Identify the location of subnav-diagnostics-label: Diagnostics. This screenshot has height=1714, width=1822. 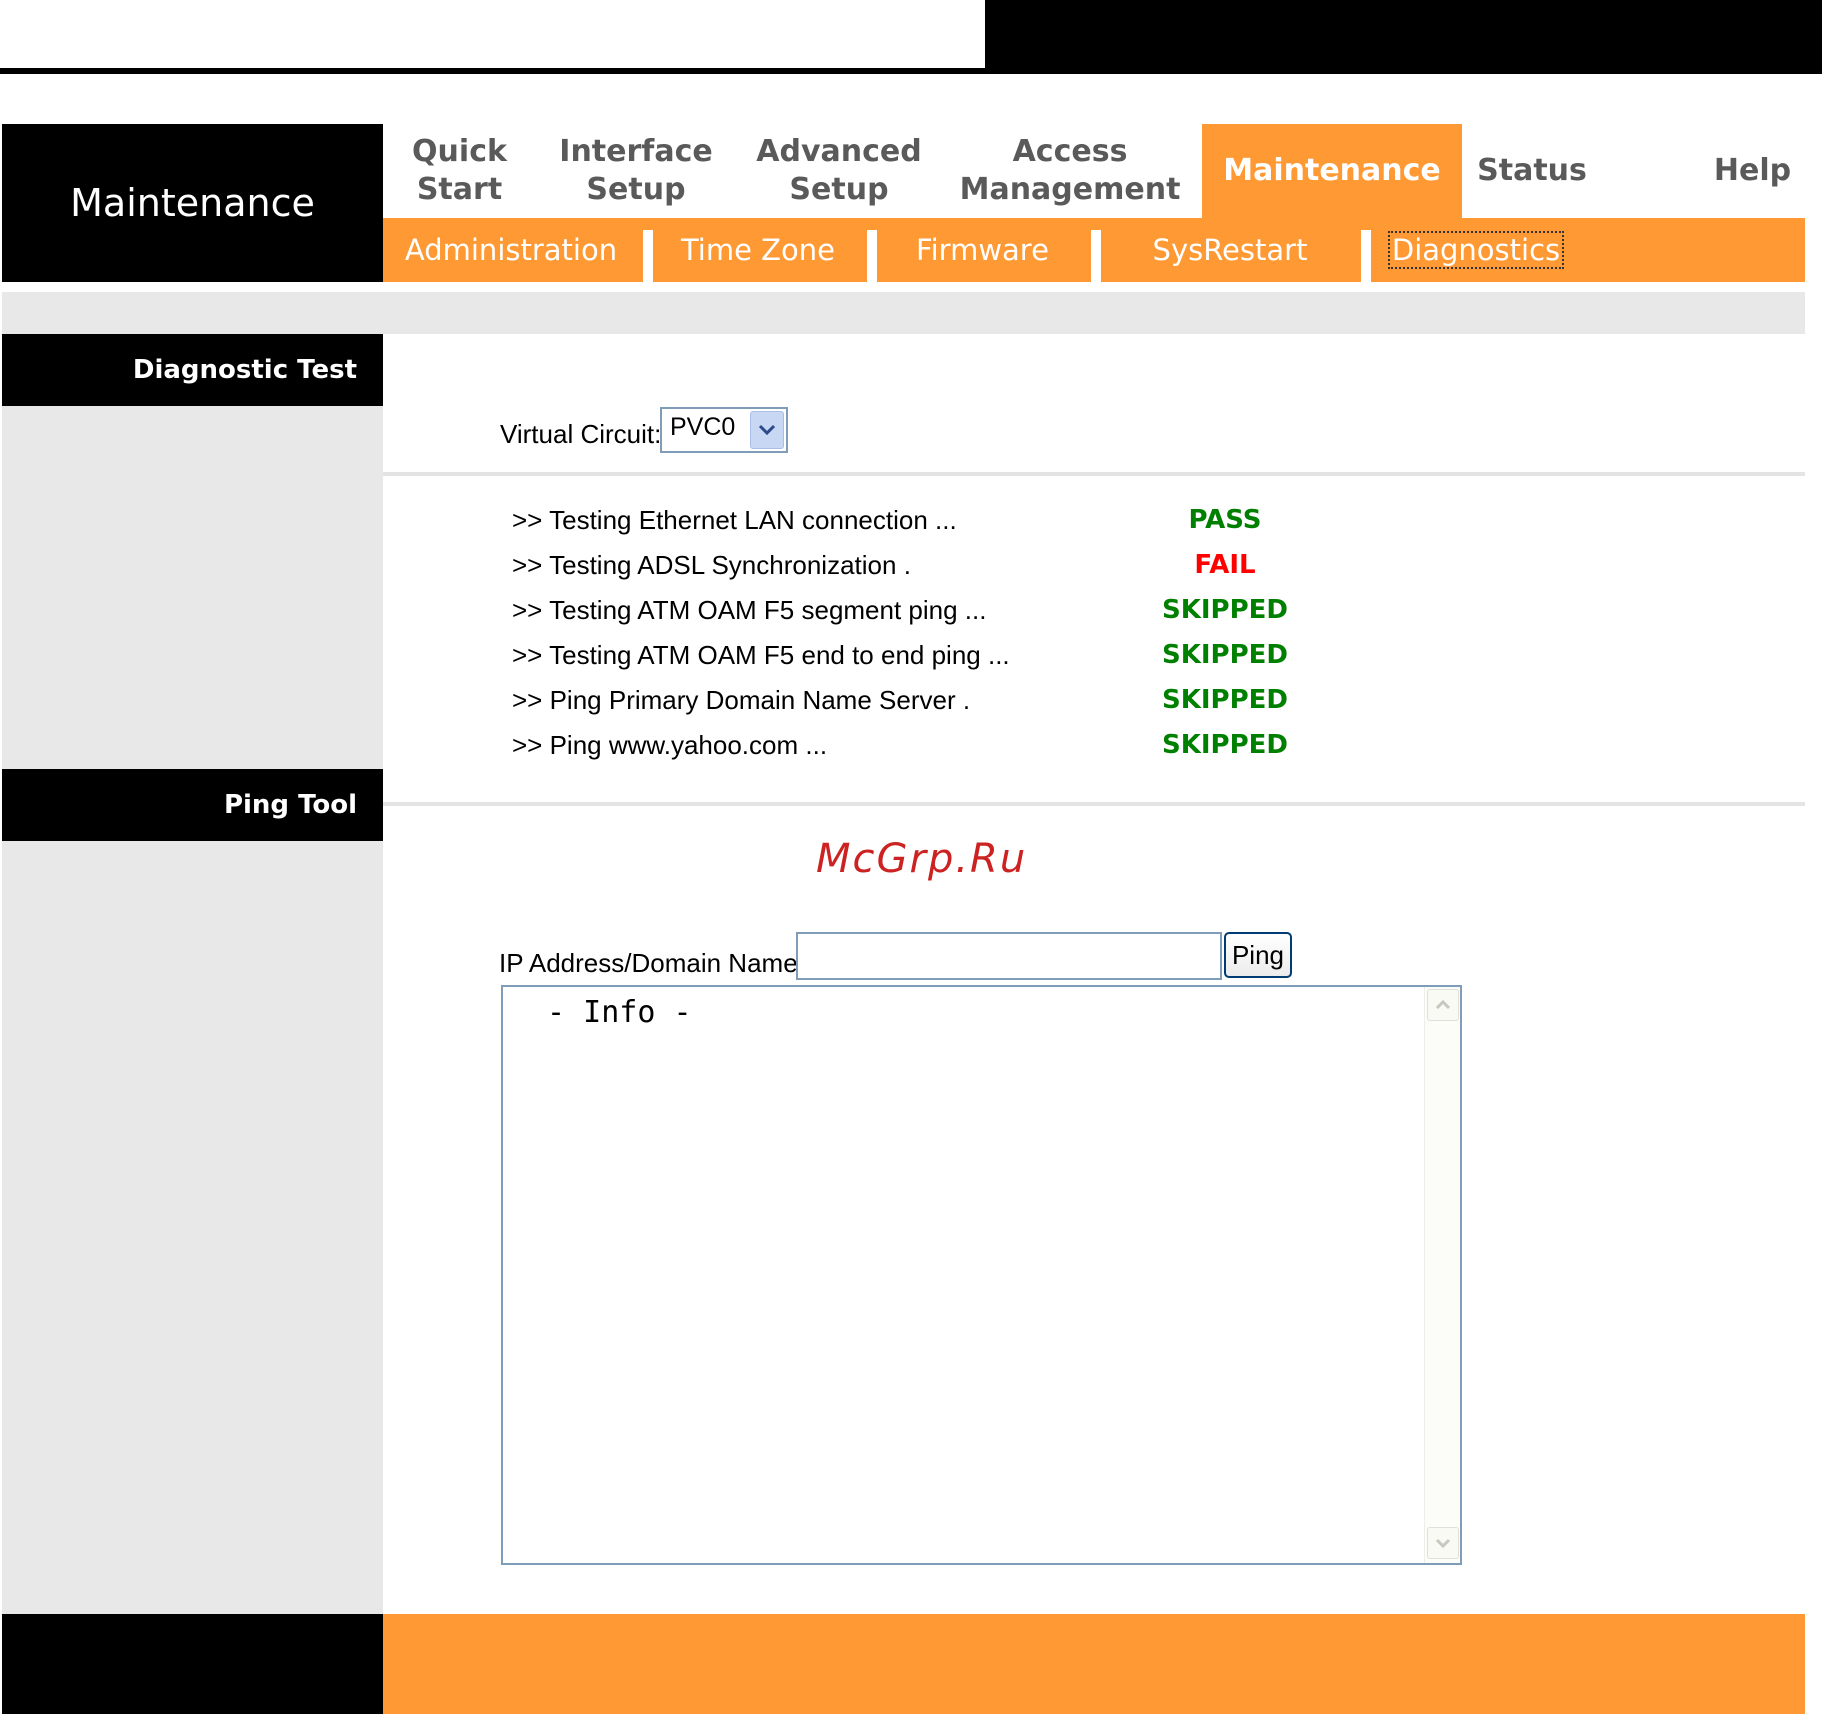
(1476, 250).